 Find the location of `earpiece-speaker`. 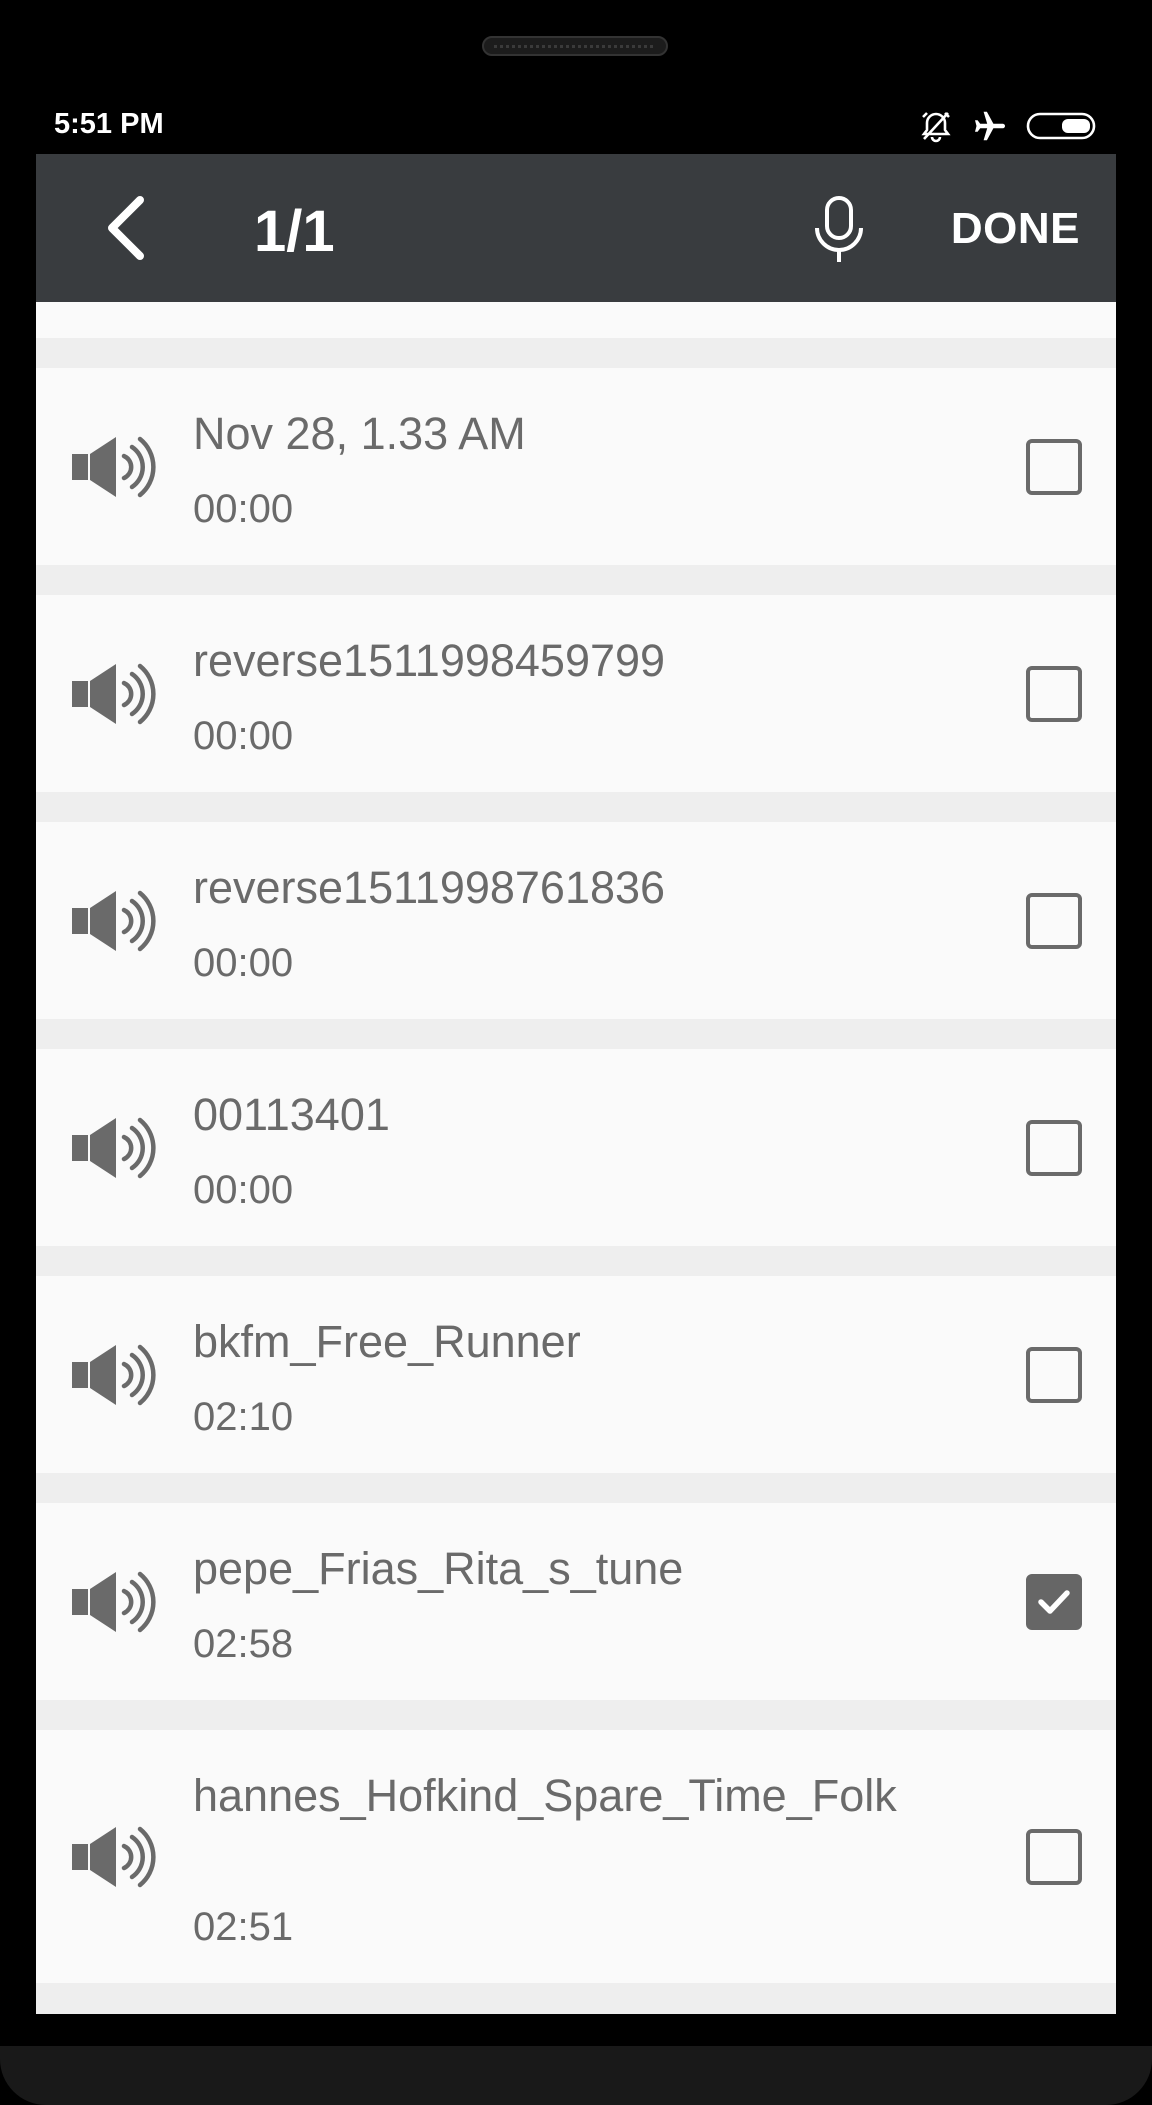

earpiece-speaker is located at coordinates (575, 46).